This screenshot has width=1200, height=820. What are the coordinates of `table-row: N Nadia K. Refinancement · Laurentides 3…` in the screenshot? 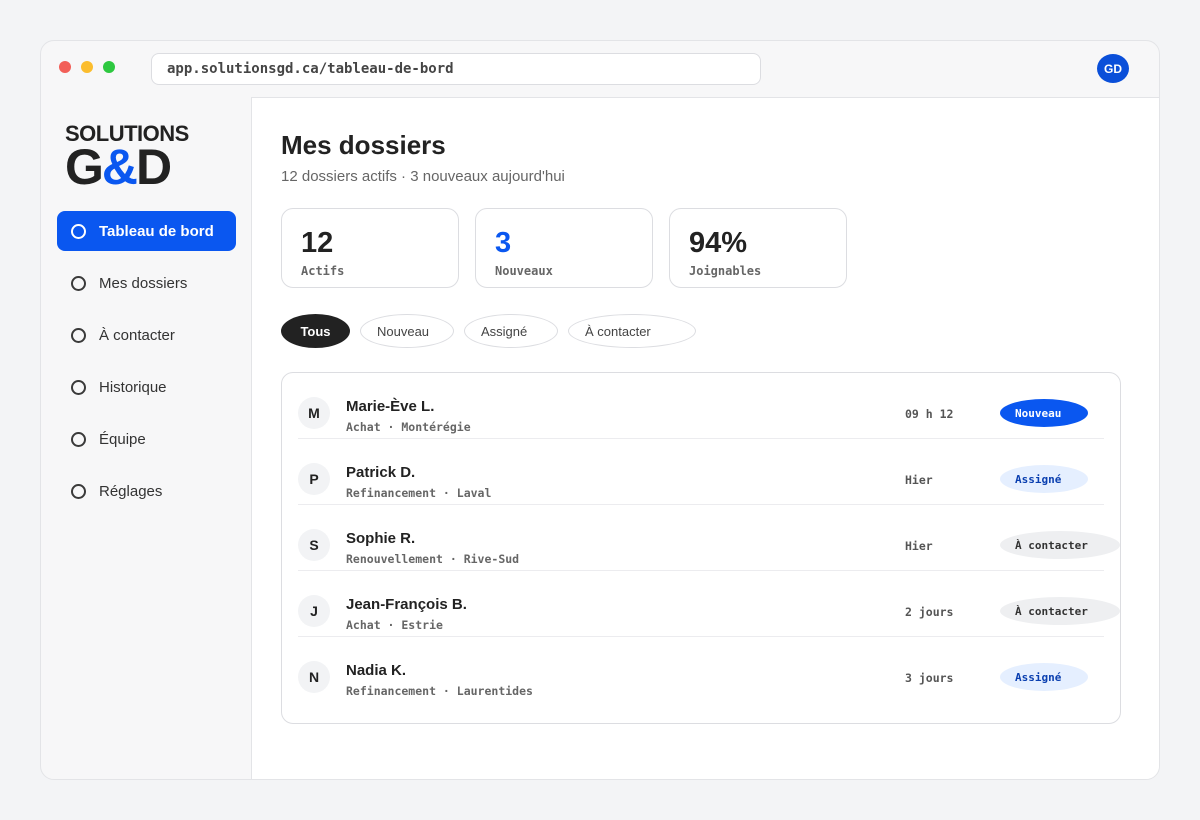 It's located at (701, 670).